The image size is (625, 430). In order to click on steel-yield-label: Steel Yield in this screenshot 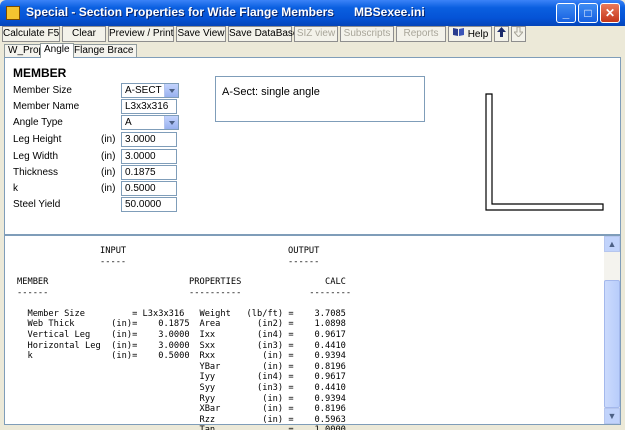, I will do `click(37, 204)`.